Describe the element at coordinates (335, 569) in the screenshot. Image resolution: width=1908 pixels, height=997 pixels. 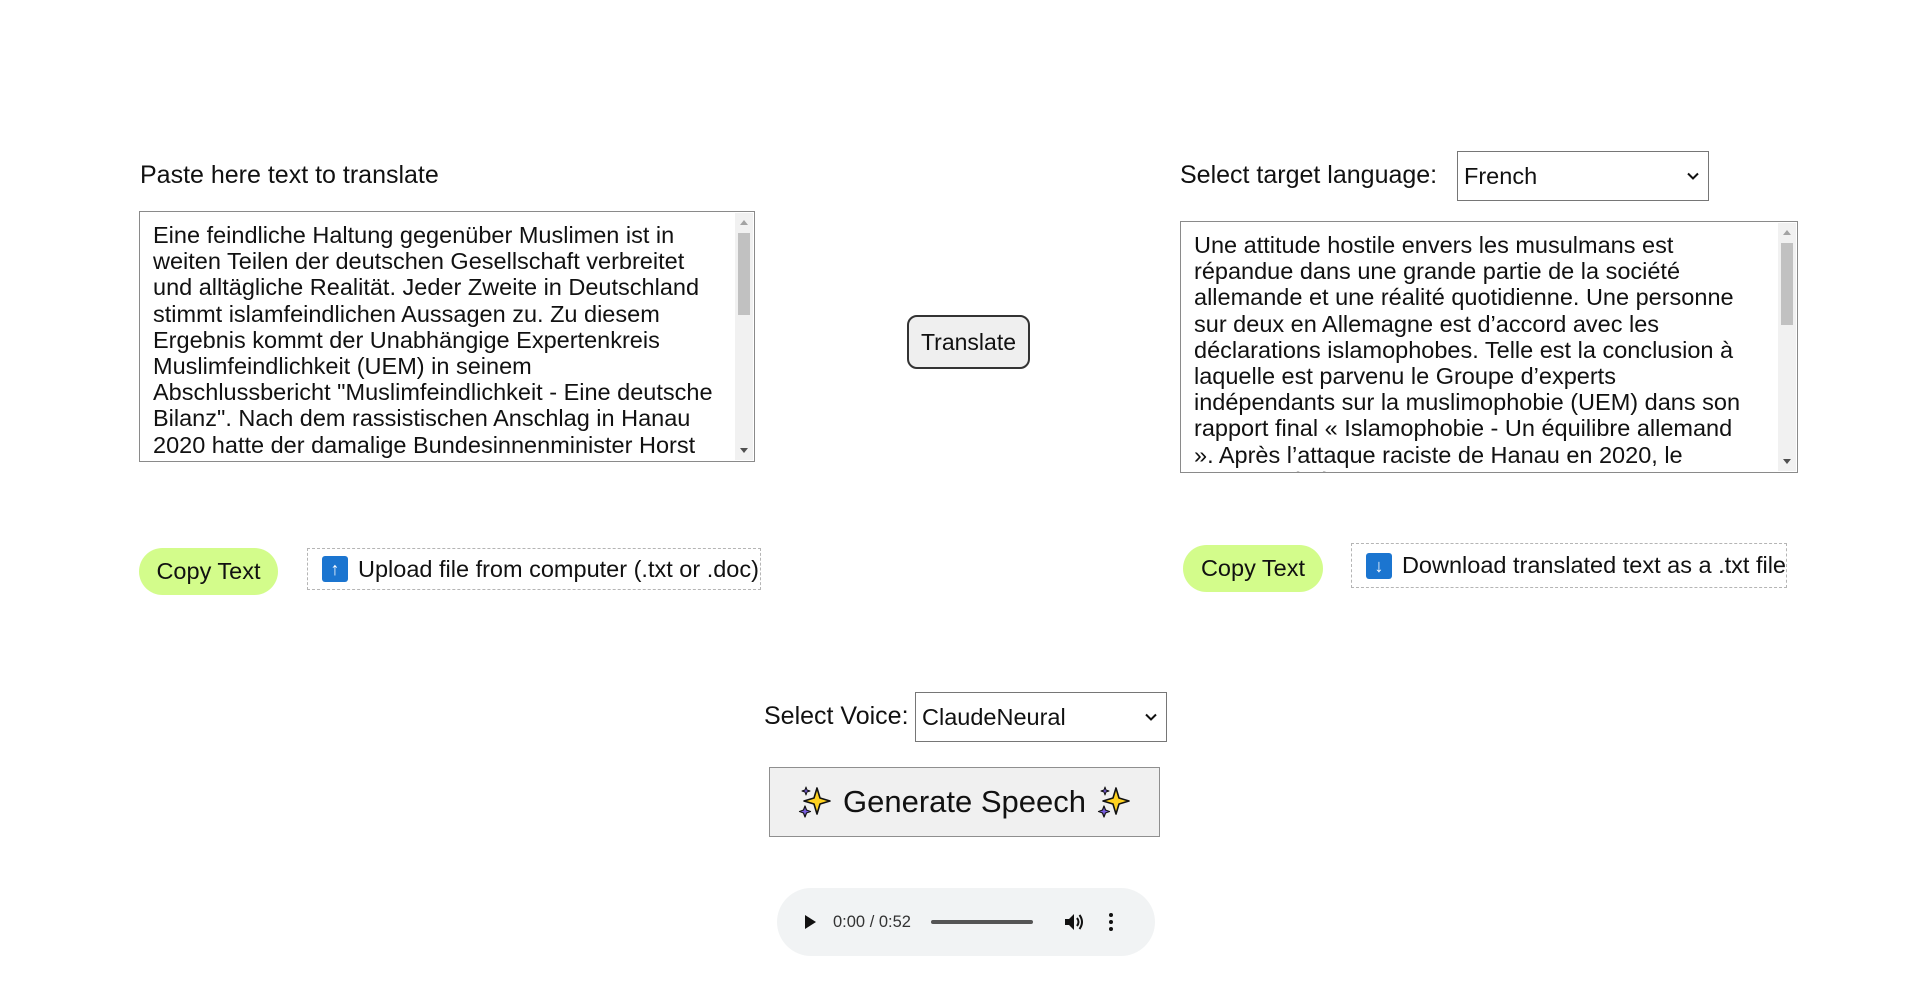
I see `up-arrow-icon: ↑` at that location.